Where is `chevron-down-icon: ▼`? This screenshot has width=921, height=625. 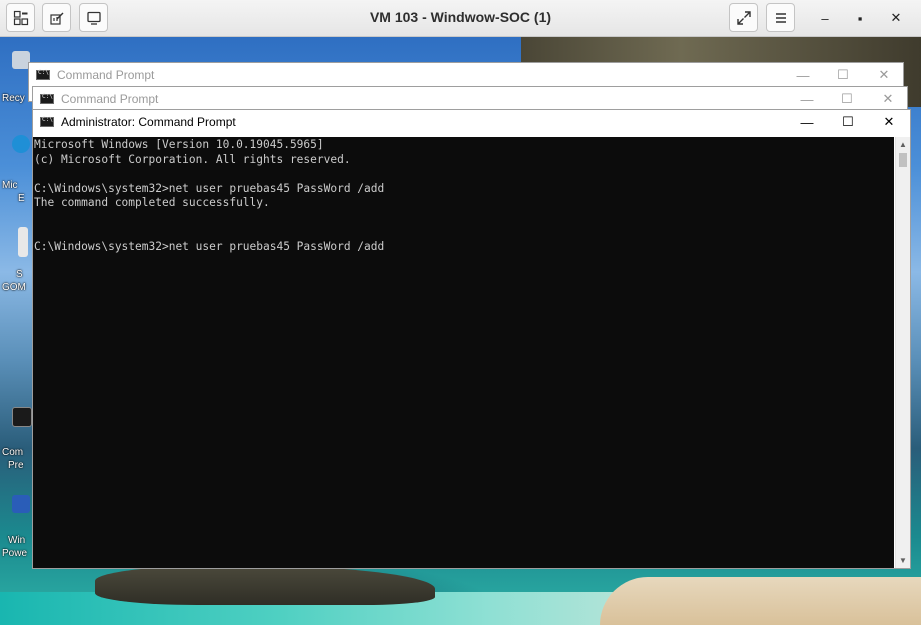
chevron-down-icon: ▼ is located at coordinates (903, 560).